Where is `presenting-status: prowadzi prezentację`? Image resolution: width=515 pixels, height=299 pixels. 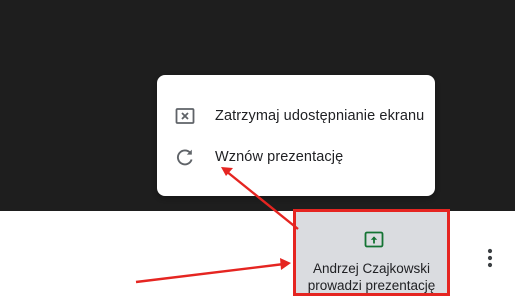
presenting-status: prowadzi prezentację is located at coordinates (371, 285).